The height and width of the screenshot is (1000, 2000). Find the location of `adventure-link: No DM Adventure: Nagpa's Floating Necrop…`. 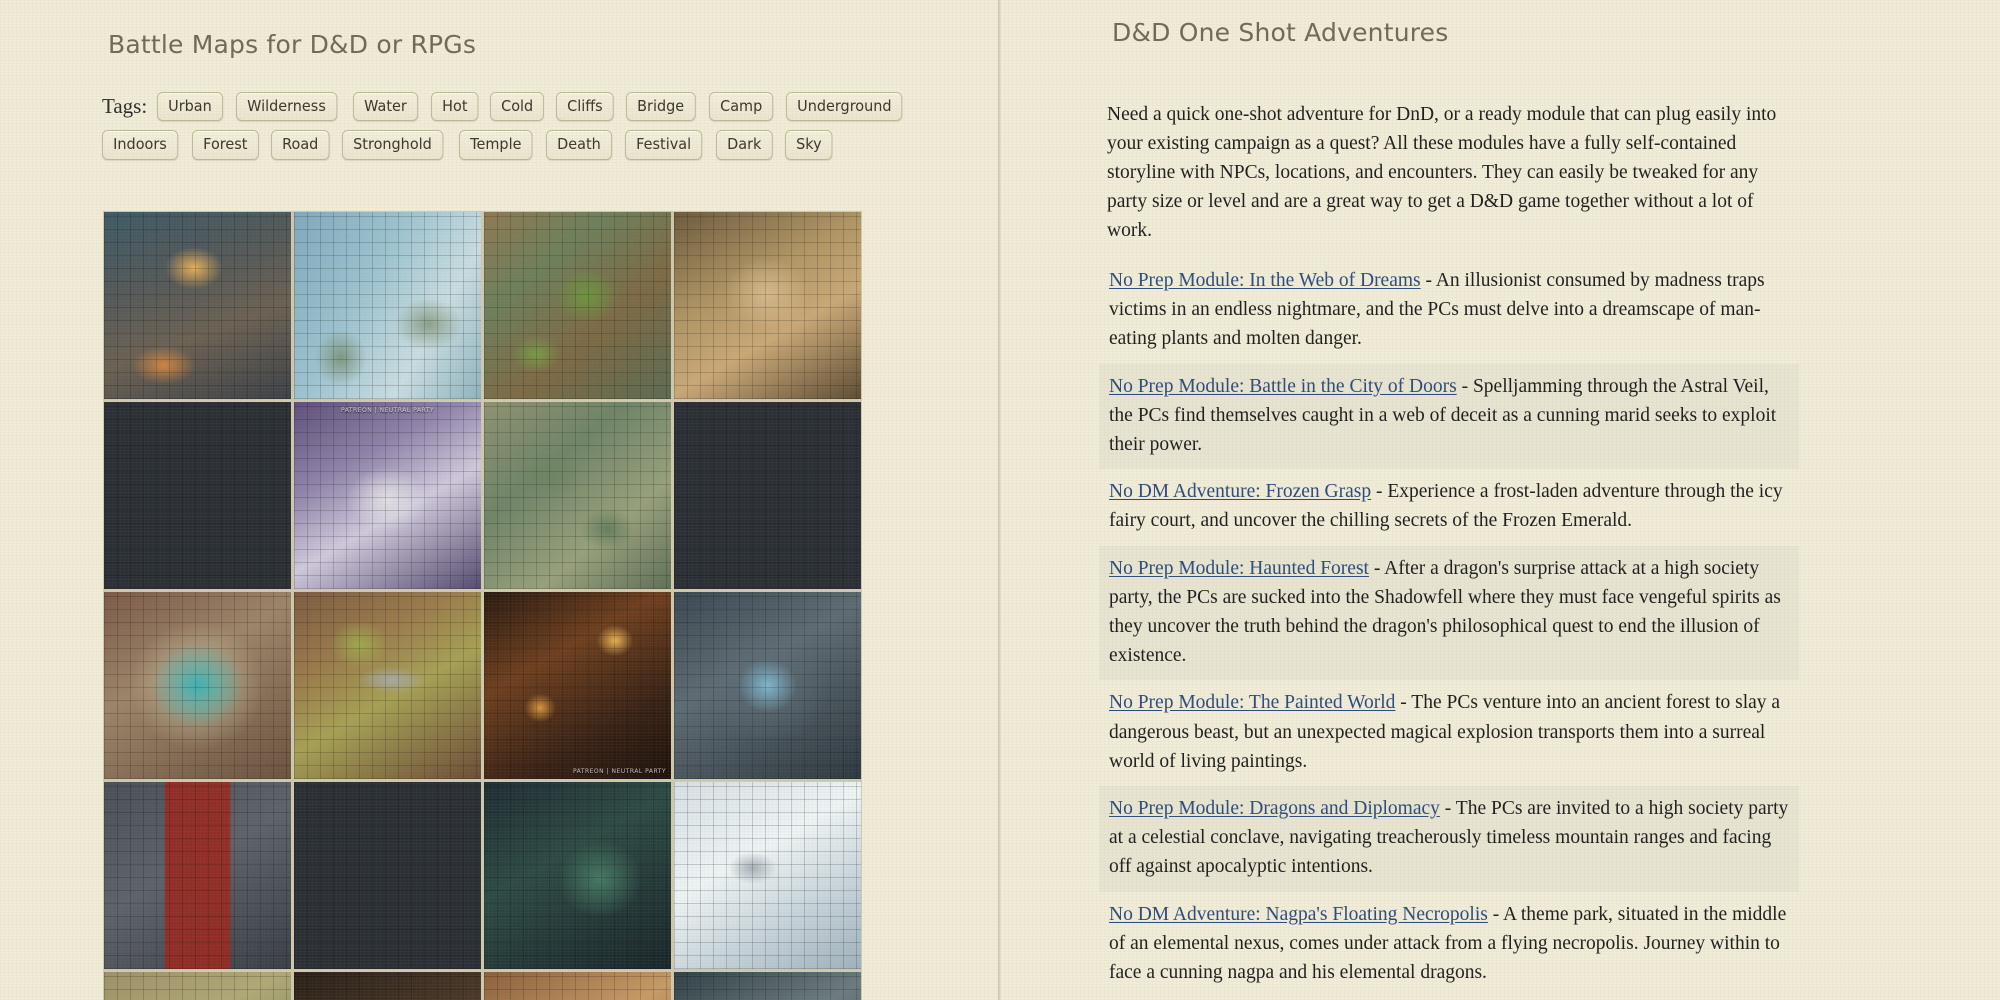

adventure-link: No DM Adventure: Nagpa's Floating Necrop… is located at coordinates (1298, 914).